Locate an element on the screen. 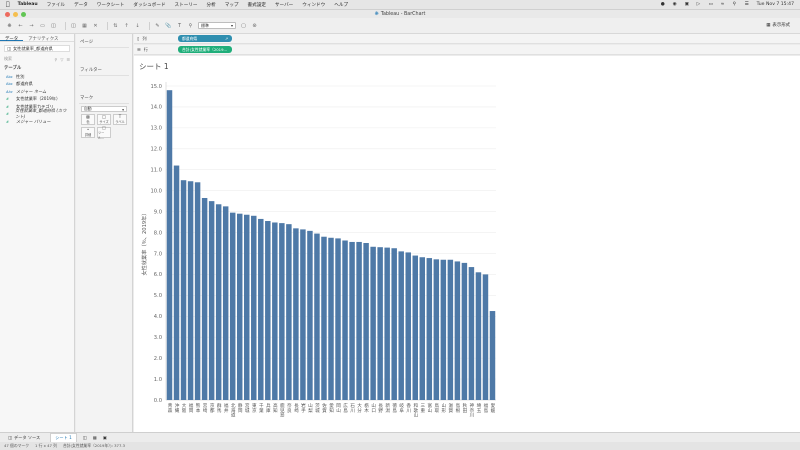 The height and width of the screenshot is (450, 800). pages-drop-area is located at coordinates (104, 55).